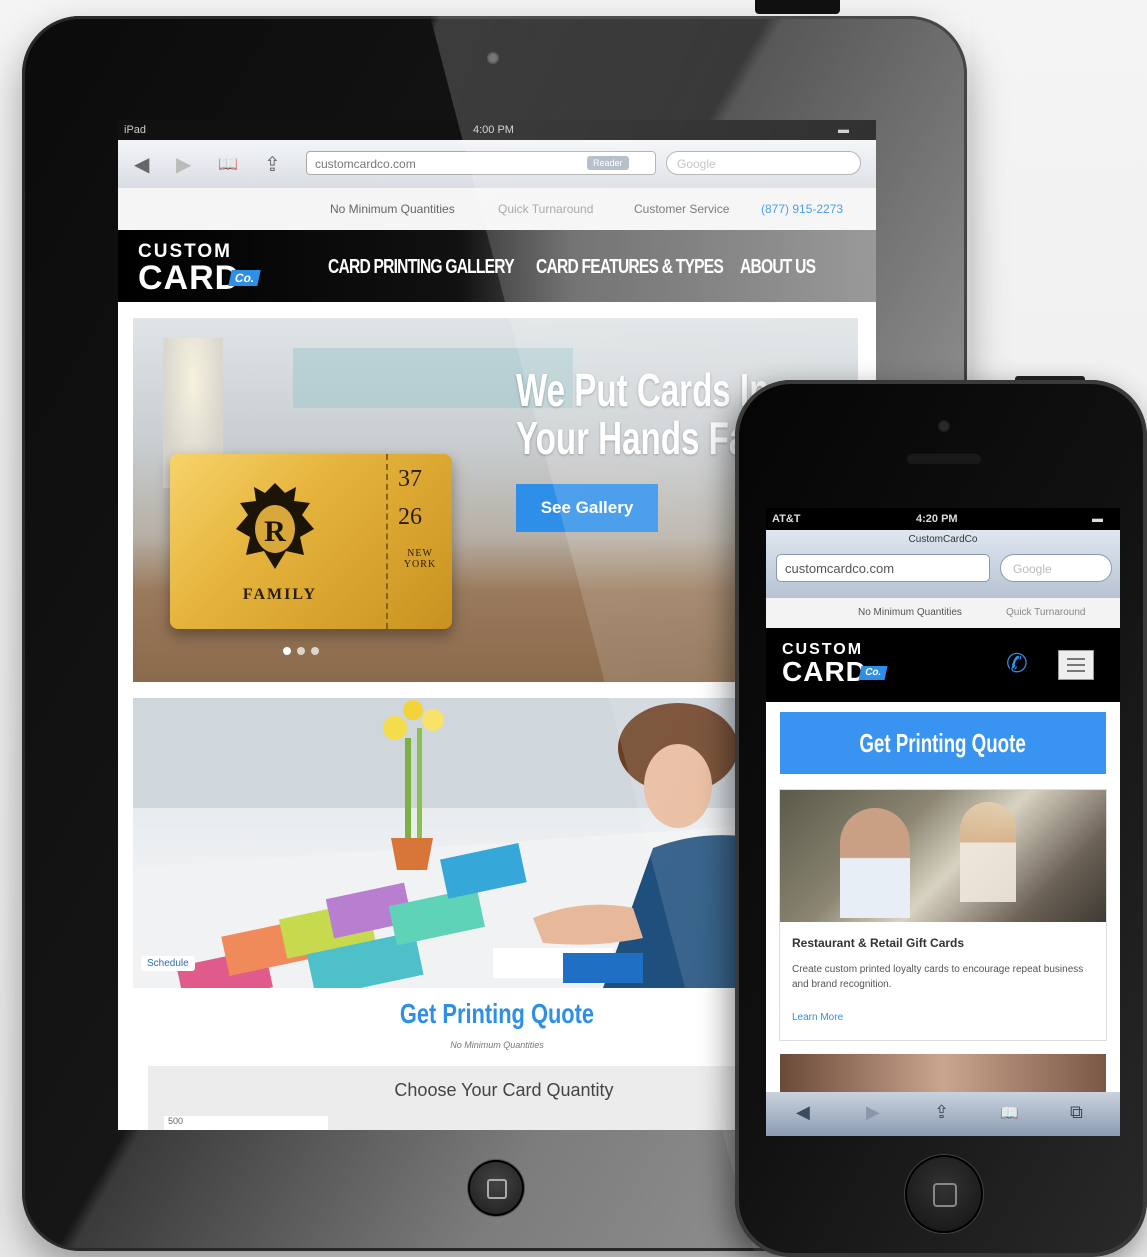 The width and height of the screenshot is (1147, 1257). I want to click on clock: 4:20 PM, so click(937, 519).